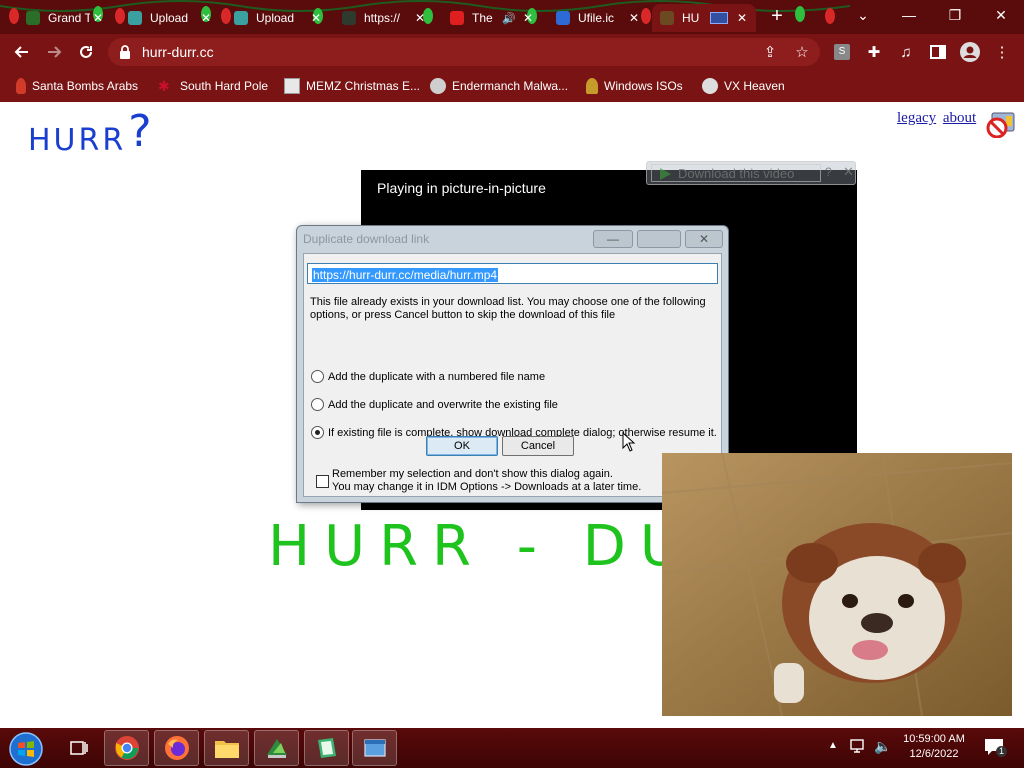  I want to click on help-icon: ?, so click(828, 172).